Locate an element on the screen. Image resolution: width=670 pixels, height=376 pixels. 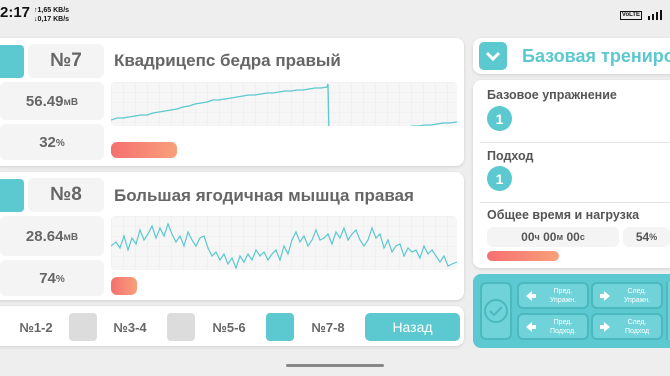
net-up-unit: KB/s is located at coordinates (61, 10).